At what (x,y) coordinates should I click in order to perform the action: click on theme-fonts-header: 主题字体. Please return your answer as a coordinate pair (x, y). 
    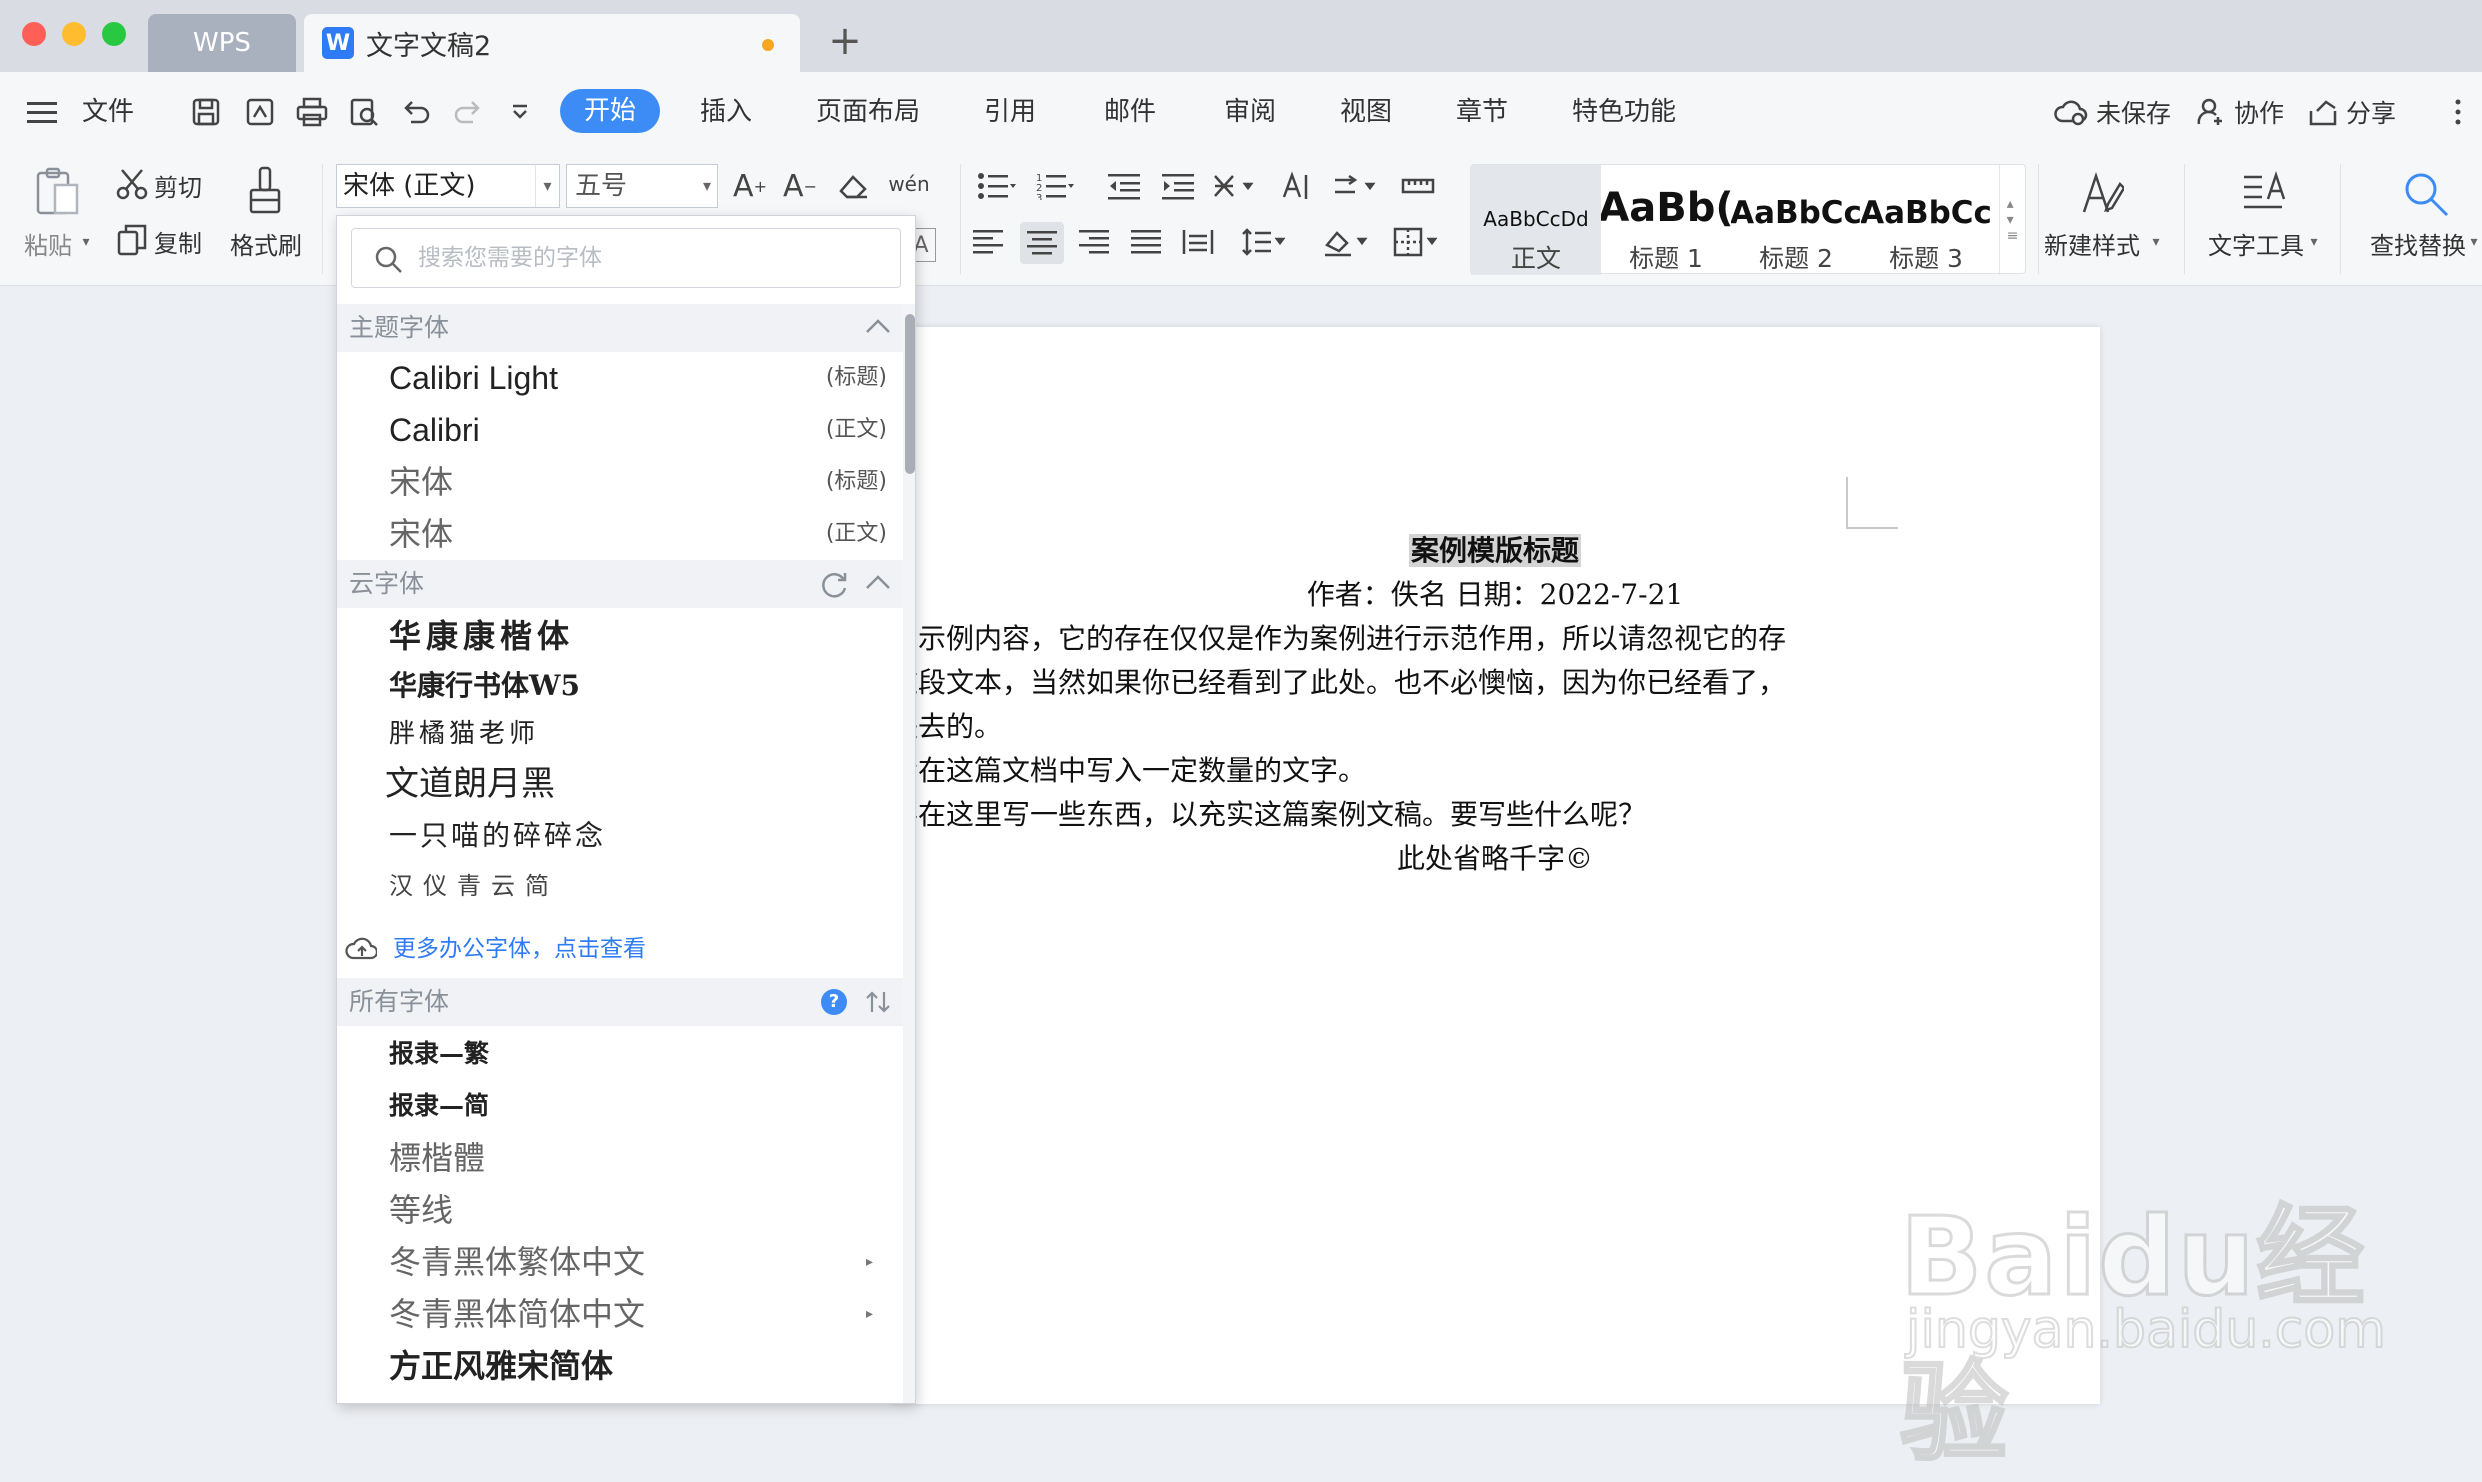
    Looking at the image, I should click on (620, 328).